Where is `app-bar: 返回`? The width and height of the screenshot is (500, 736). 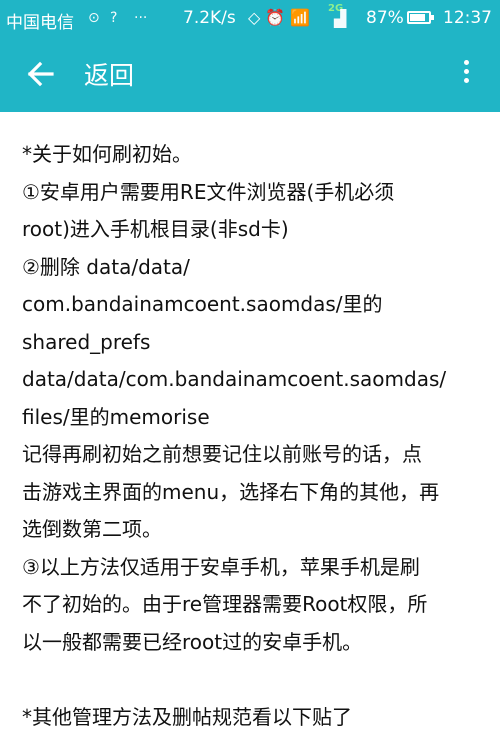
app-bar: 返回 is located at coordinates (250, 75).